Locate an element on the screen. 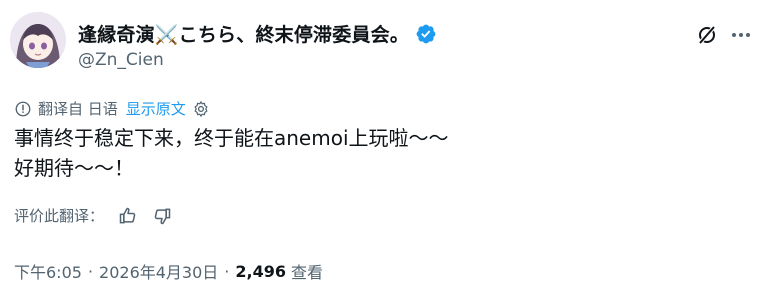 The image size is (768, 295). grok-icon is located at coordinates (707, 35).